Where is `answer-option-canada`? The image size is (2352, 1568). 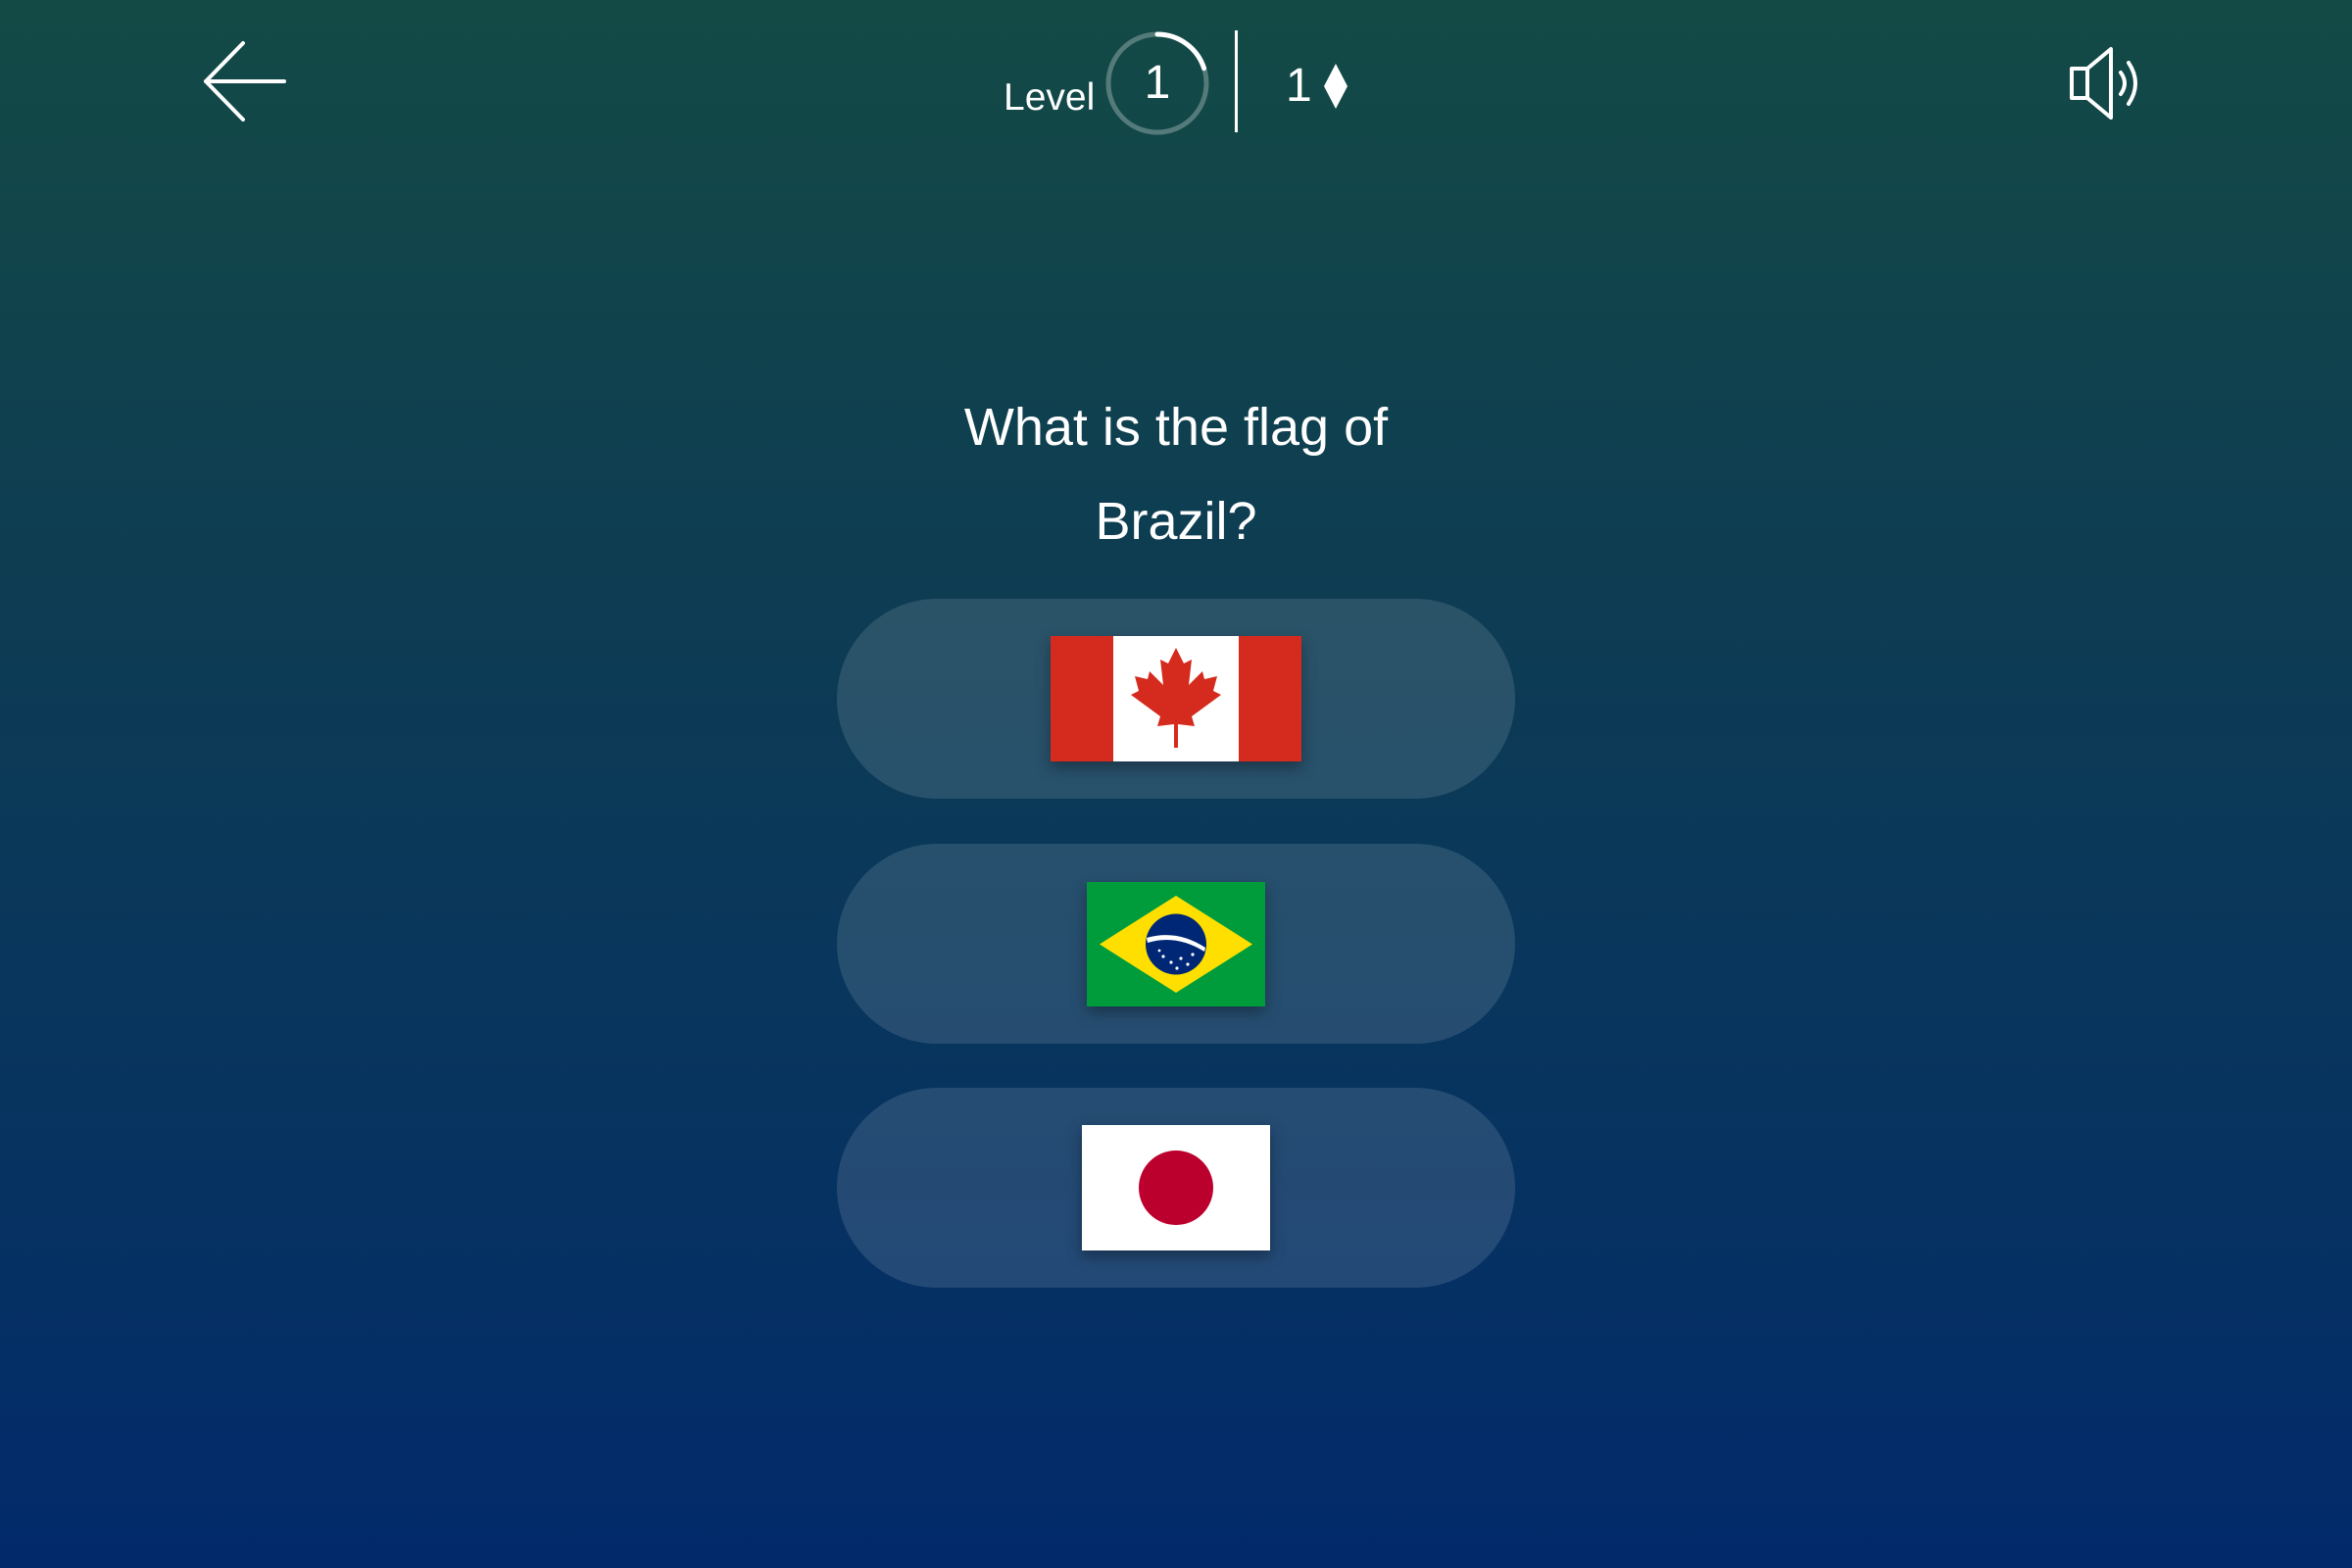 answer-option-canada is located at coordinates (1176, 699).